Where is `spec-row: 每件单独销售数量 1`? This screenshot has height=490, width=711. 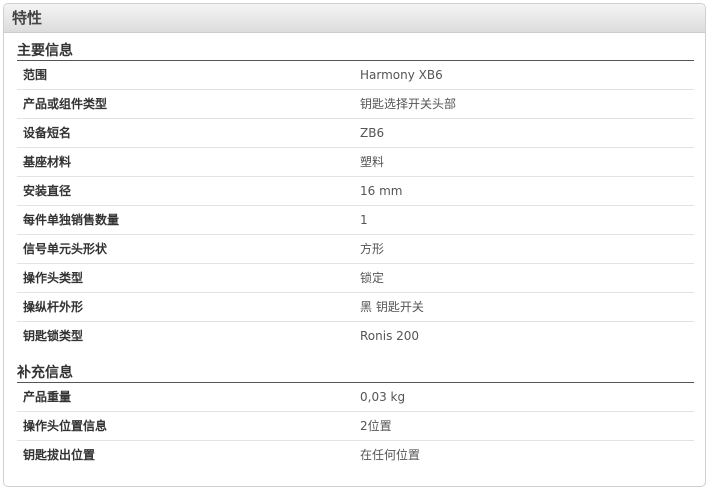 spec-row: 每件单独销售数量 1 is located at coordinates (355, 220).